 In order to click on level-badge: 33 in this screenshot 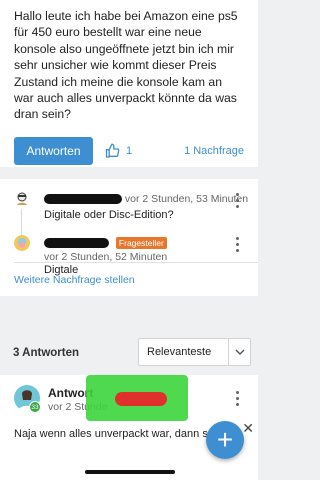, I will do `click(35, 407)`.